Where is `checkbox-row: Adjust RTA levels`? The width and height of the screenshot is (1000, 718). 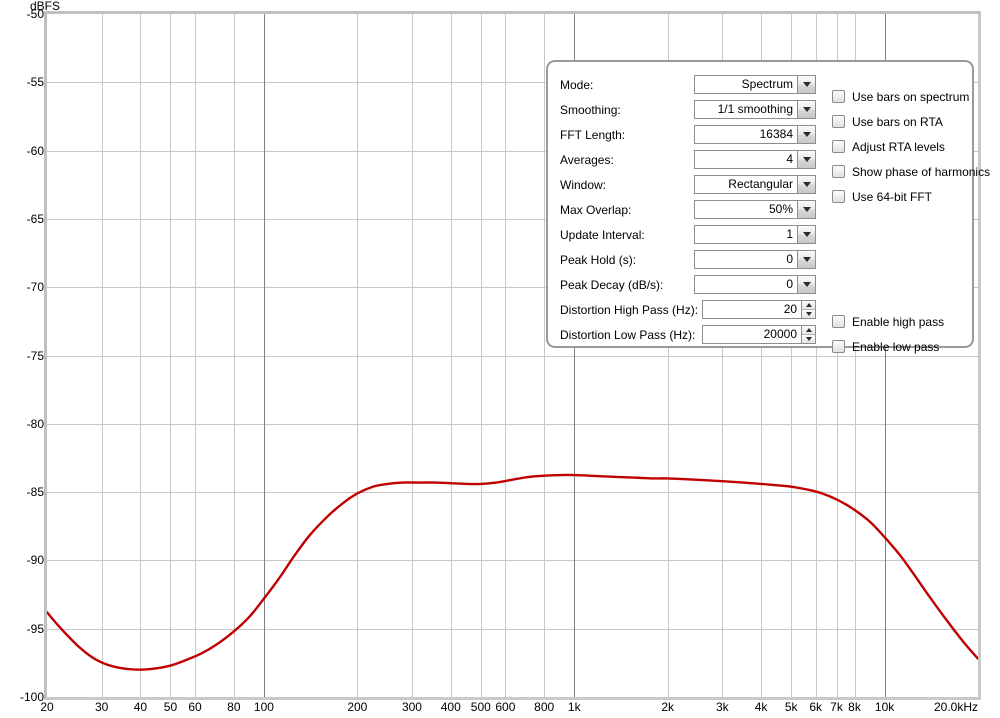 checkbox-row: Adjust RTA levels is located at coordinates (911, 146).